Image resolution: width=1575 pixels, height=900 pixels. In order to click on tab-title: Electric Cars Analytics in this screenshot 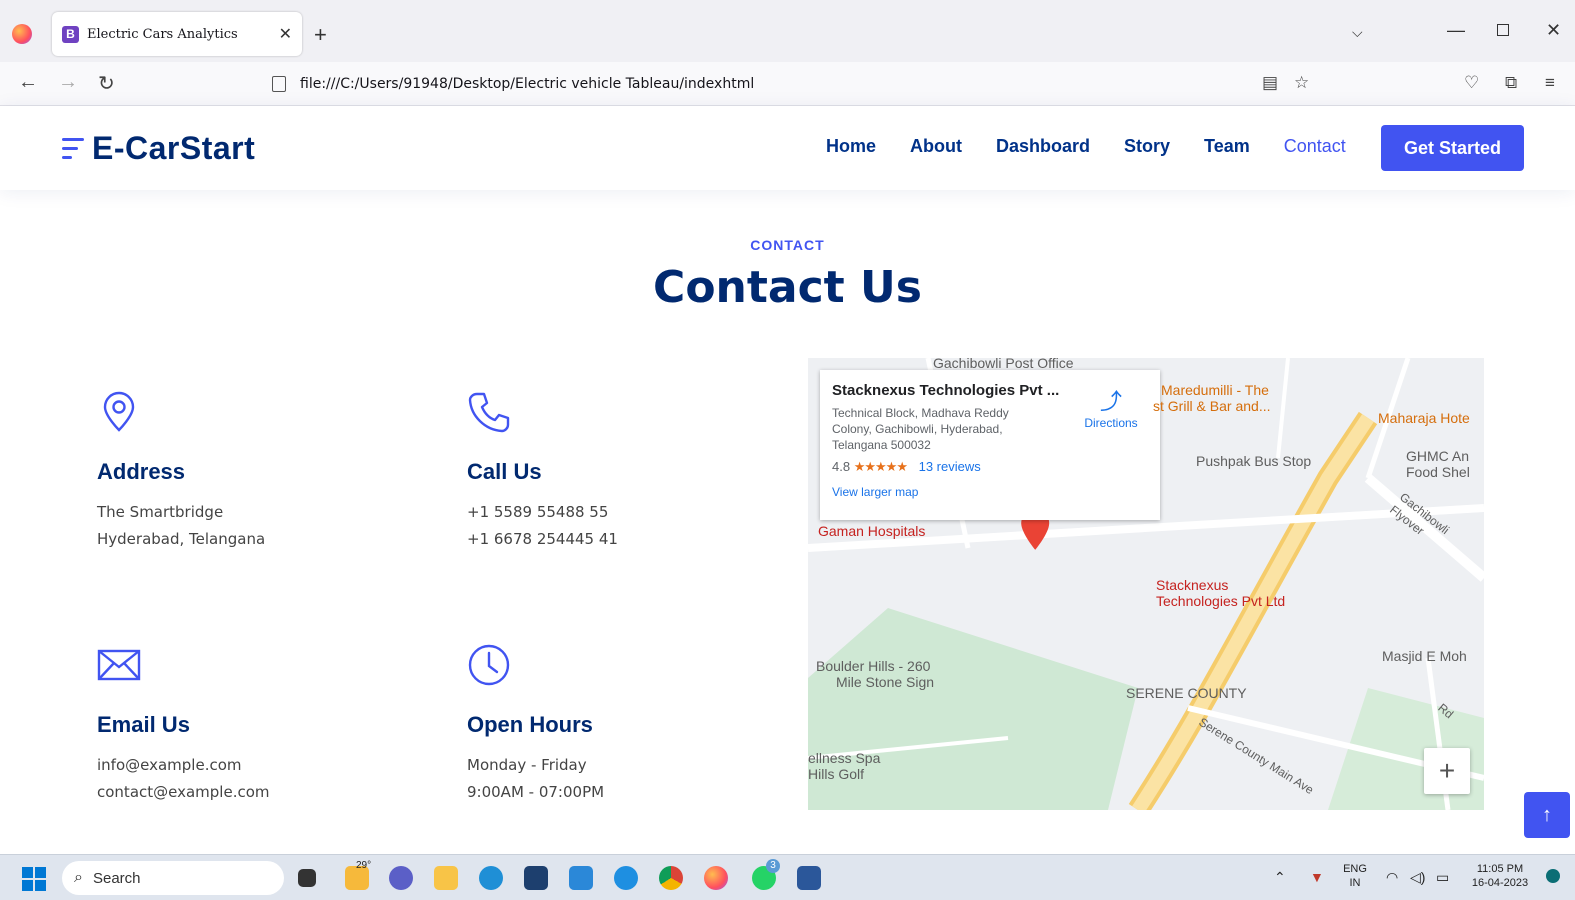, I will do `click(162, 34)`.